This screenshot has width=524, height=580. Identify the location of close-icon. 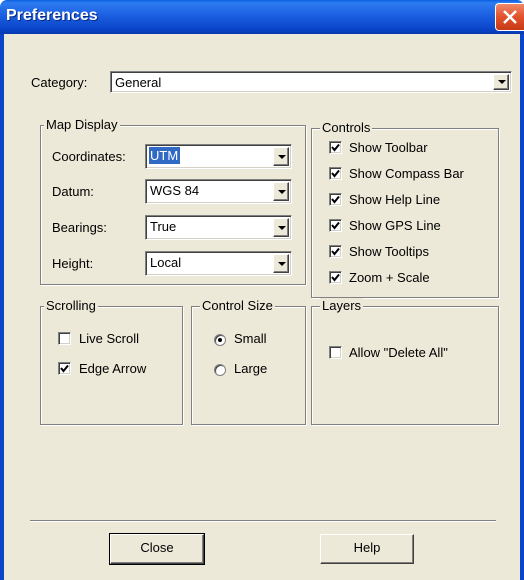
(510, 17).